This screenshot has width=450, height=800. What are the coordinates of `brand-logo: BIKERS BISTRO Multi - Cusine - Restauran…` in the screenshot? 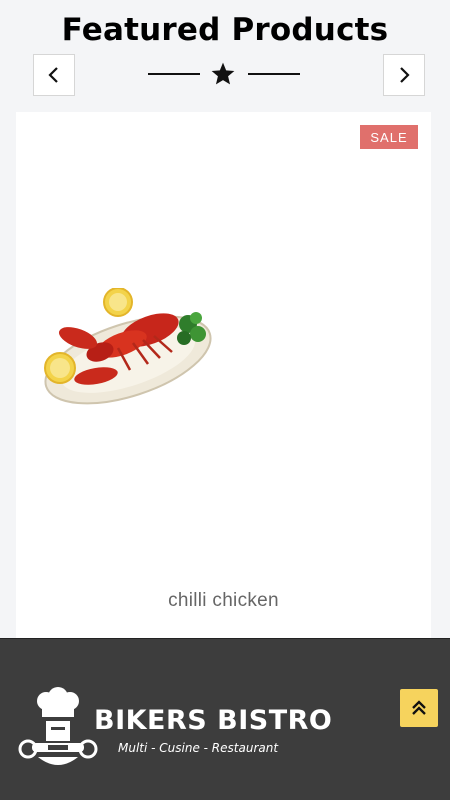 It's located at (175, 730).